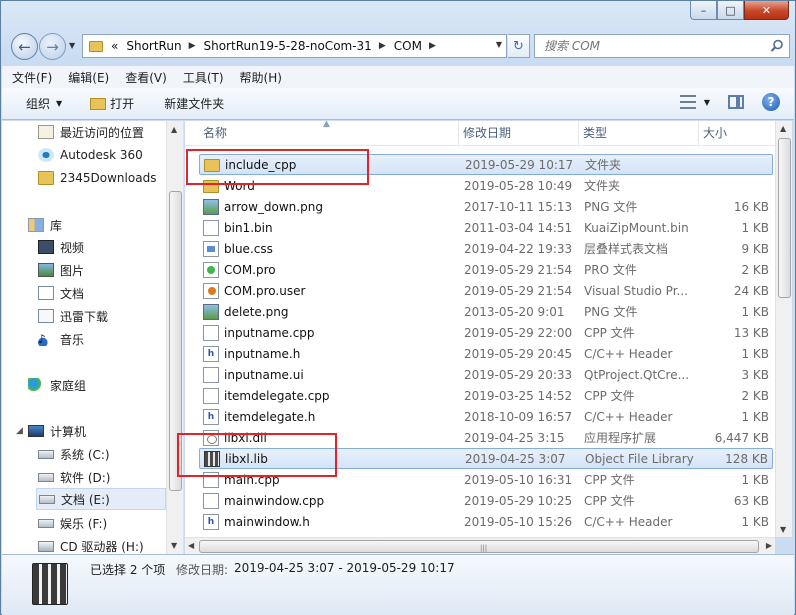 The width and height of the screenshot is (796, 615). I want to click on view-options-icon, so click(687, 102).